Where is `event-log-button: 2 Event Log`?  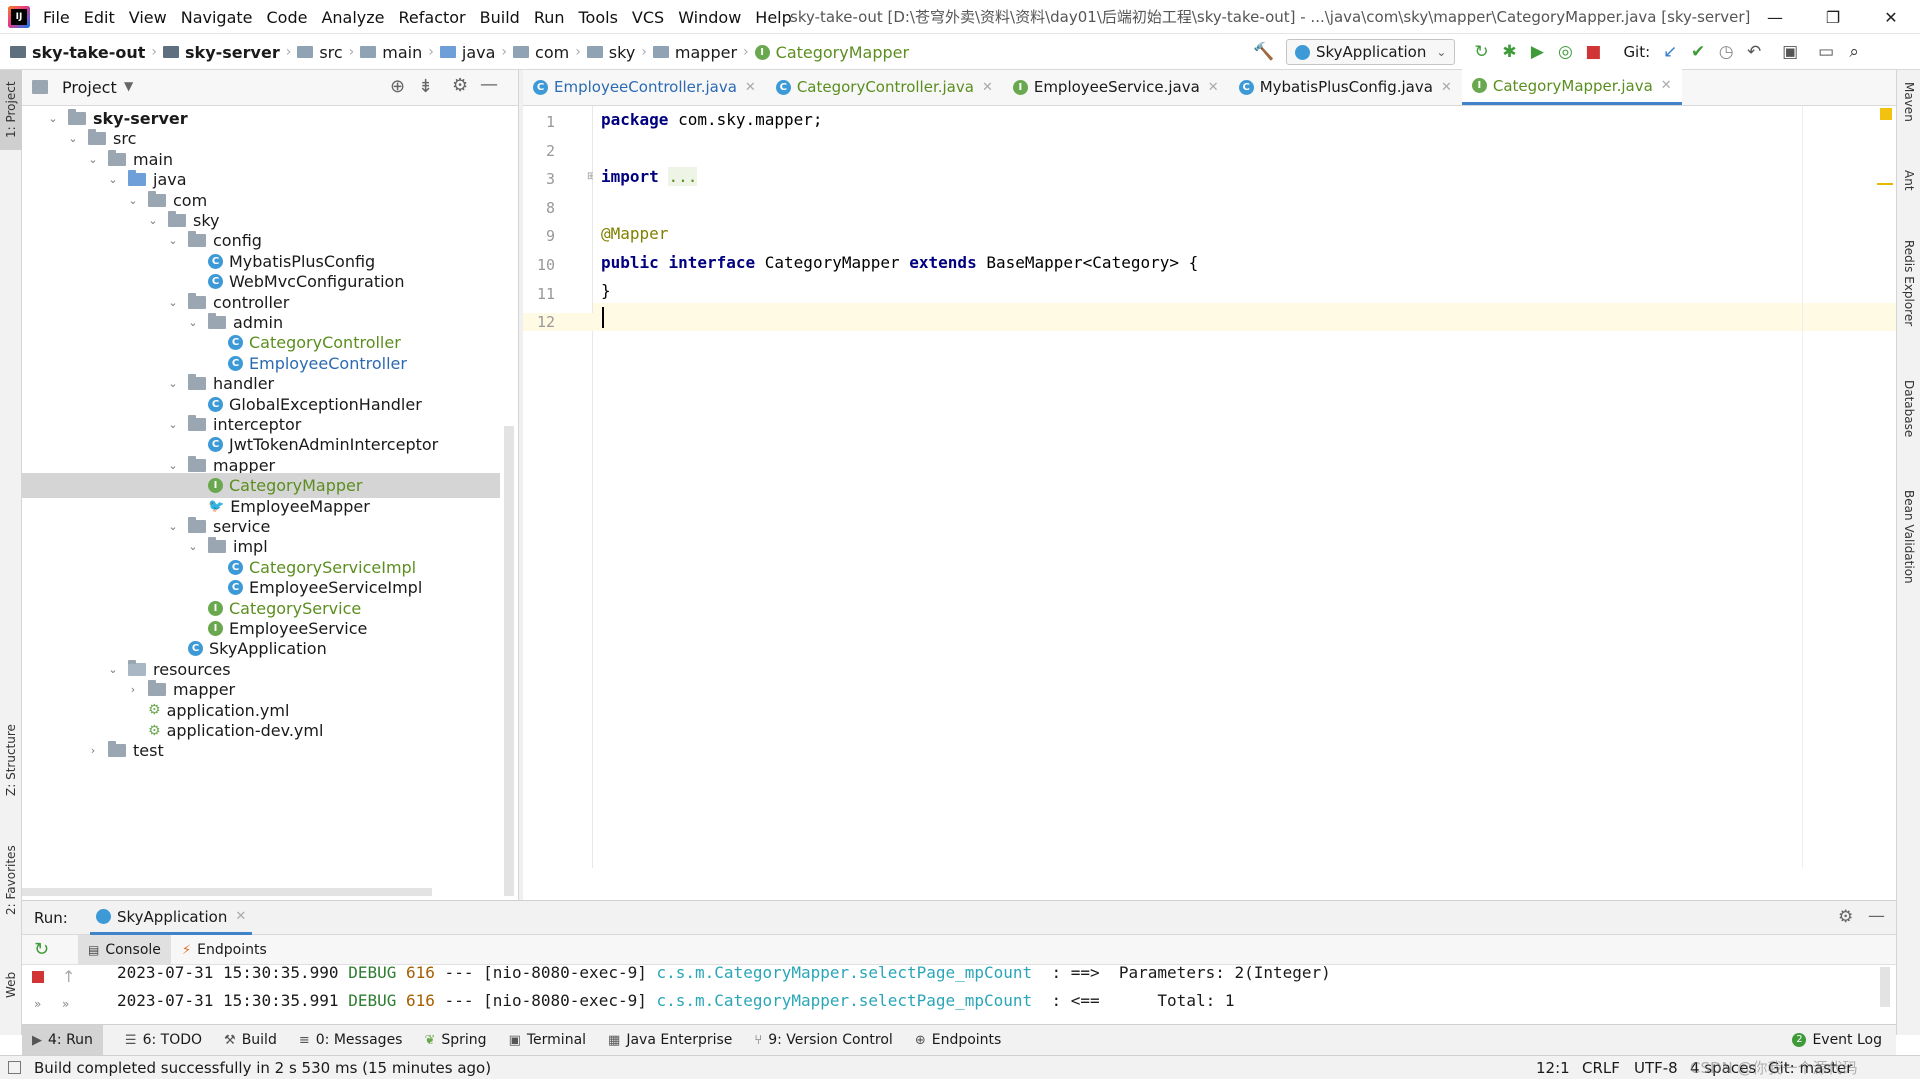
event-log-button: 2 Event Log is located at coordinates (1837, 1040).